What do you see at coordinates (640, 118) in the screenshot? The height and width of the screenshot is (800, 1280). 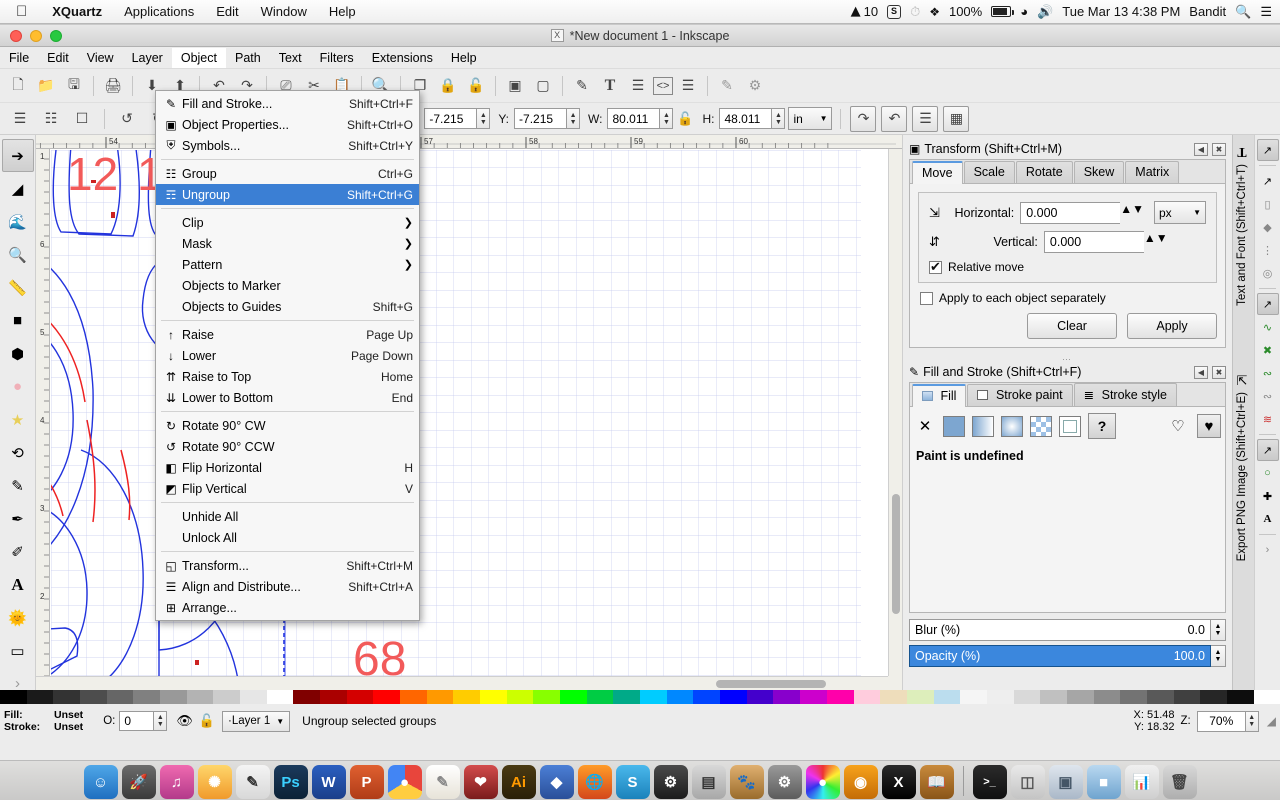 I see `w-field: ▲▼` at bounding box center [640, 118].